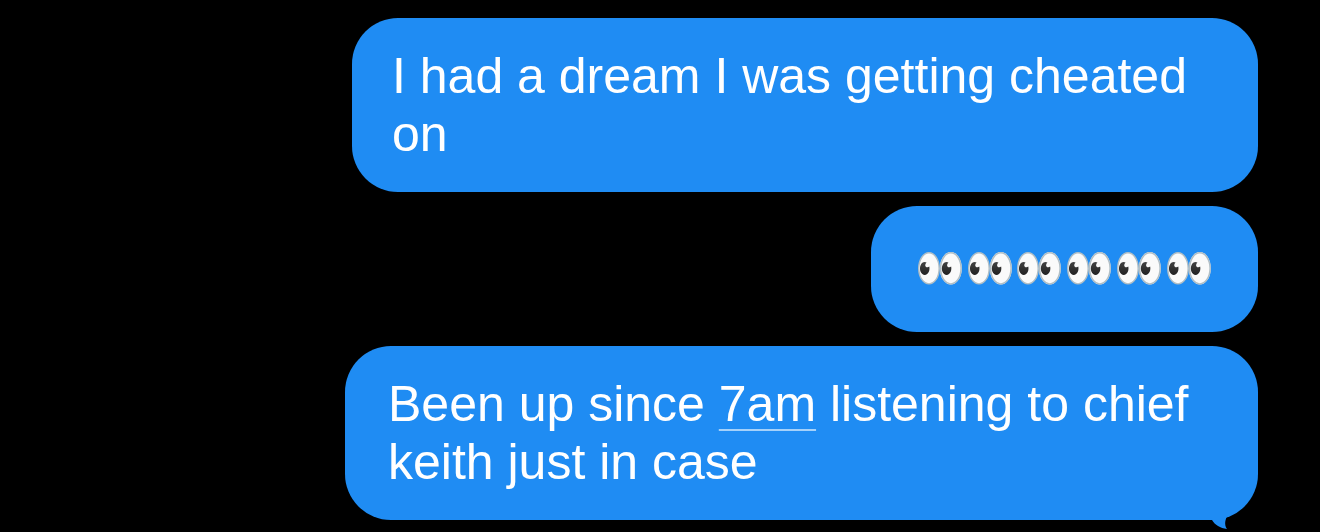 The image size is (1320, 532). Describe the element at coordinates (788, 433) in the screenshot. I see `message-text: Been up since 7am listening to chief keith just in case` at that location.